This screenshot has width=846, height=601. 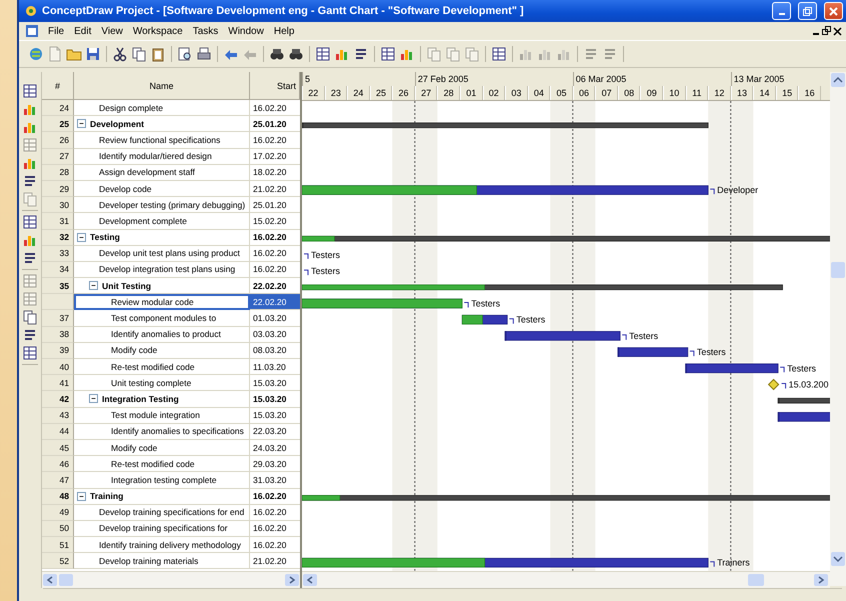 I want to click on row-header: 44, so click(x=58, y=432).